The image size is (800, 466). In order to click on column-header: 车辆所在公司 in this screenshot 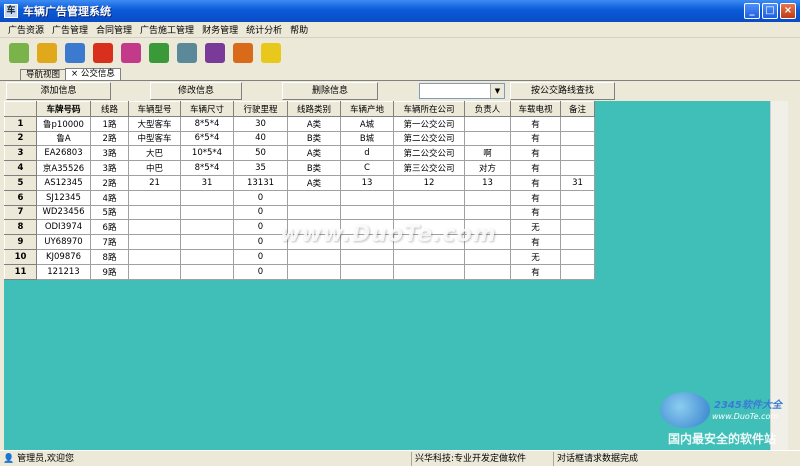, I will do `click(429, 109)`.